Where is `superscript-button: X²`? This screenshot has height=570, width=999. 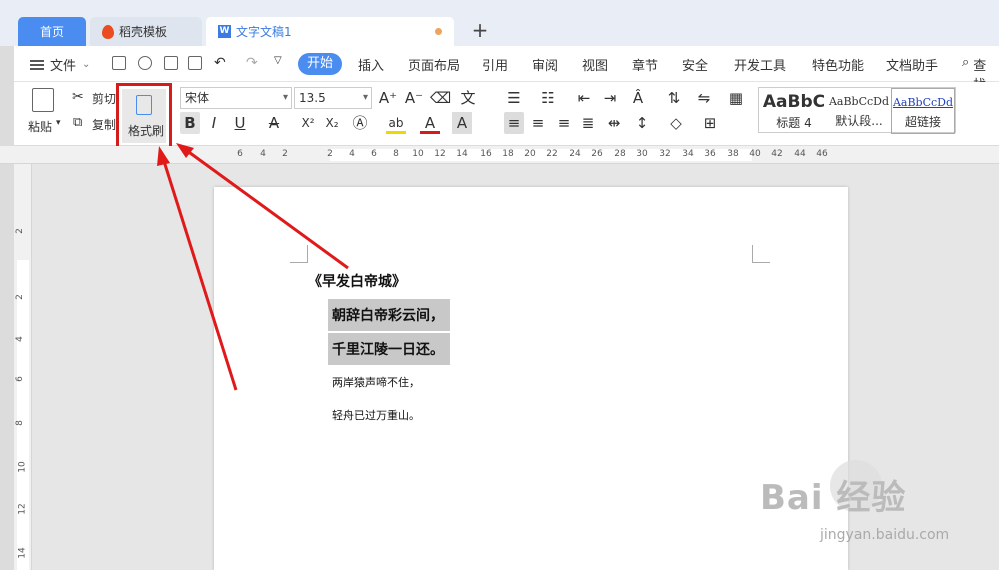
superscript-button: X² is located at coordinates (308, 123).